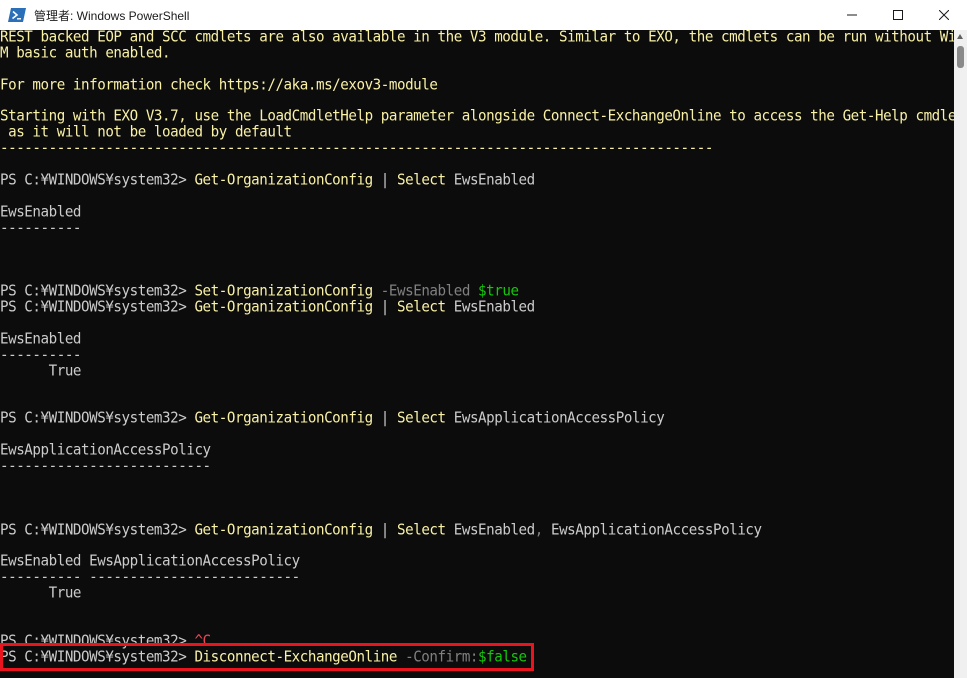 The height and width of the screenshot is (678, 967). Describe the element at coordinates (112, 15) in the screenshot. I see `window-title: 管理者: Windows PowerShell` at that location.